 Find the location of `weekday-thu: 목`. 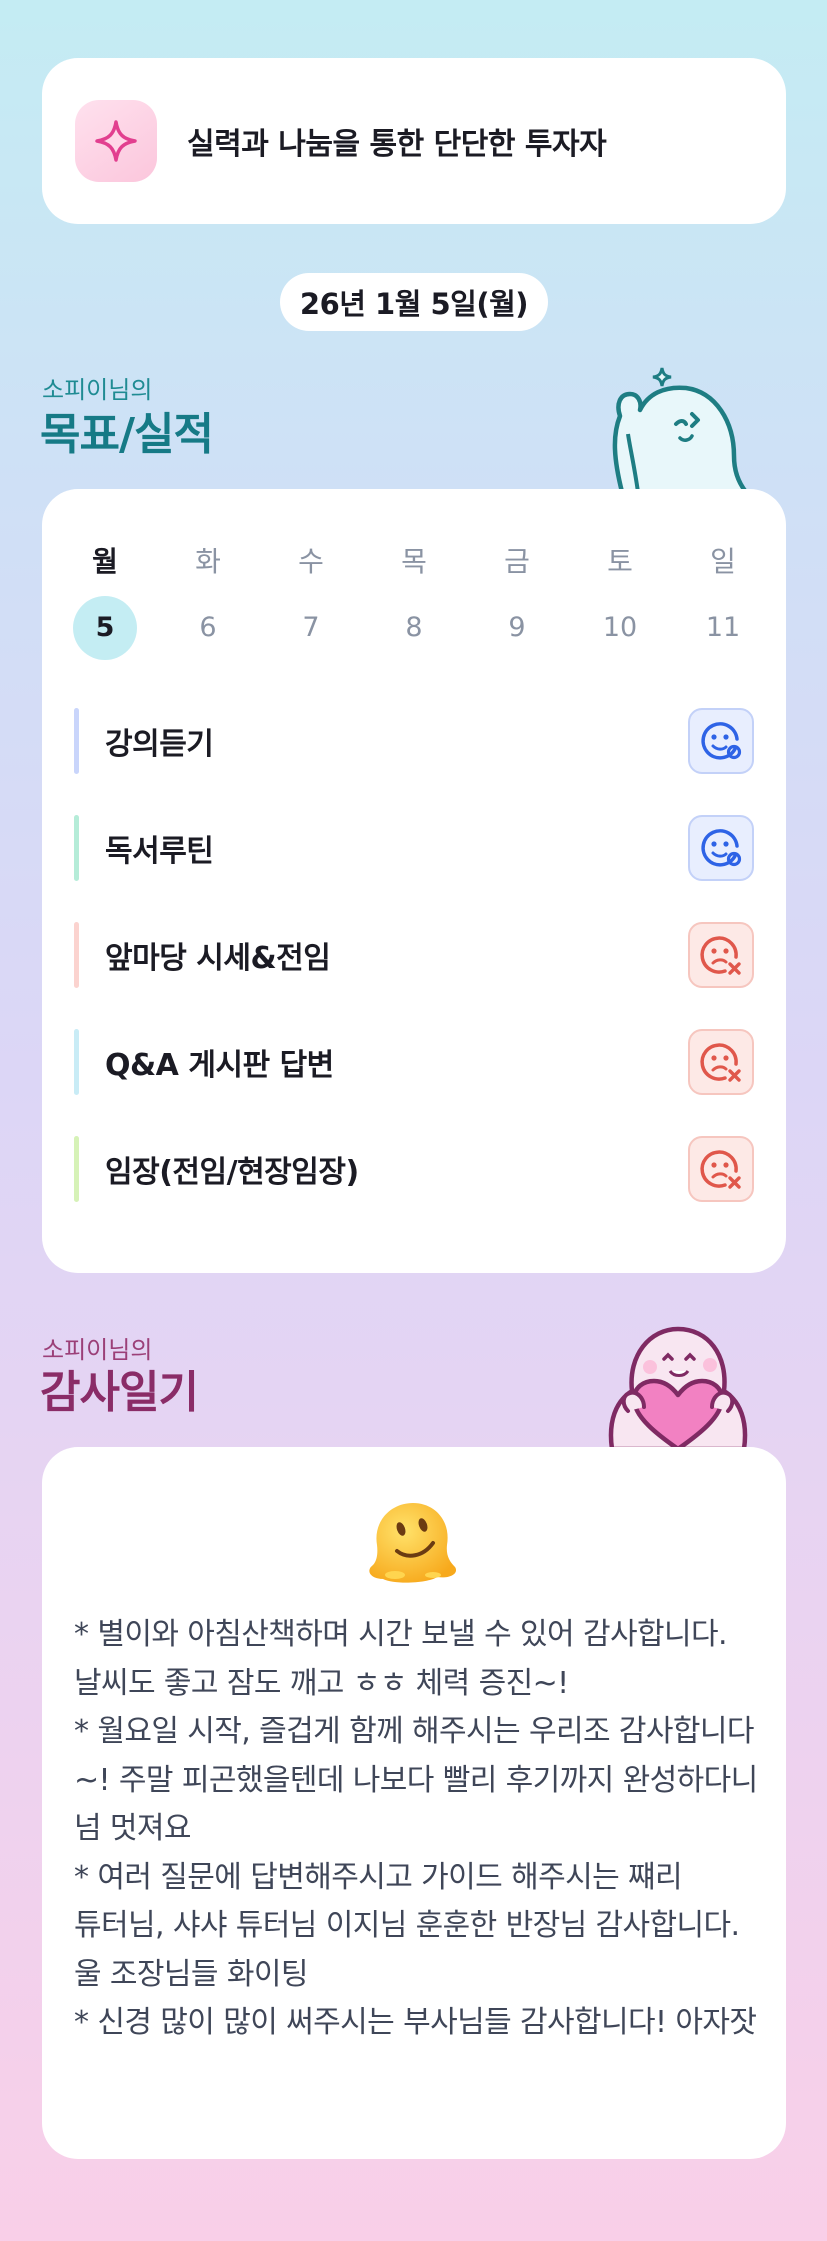

weekday-thu: 목 is located at coordinates (414, 561).